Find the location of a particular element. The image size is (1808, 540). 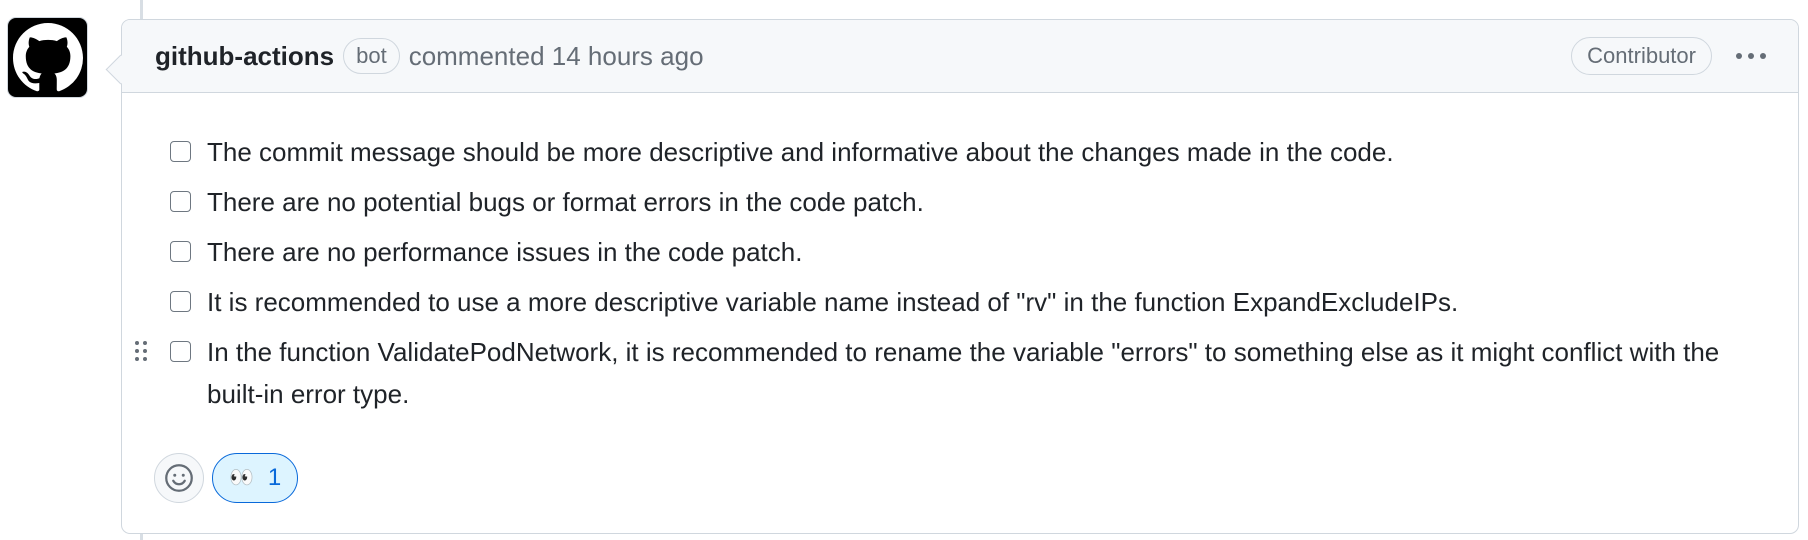

github-mark-icon is located at coordinates (47, 56).